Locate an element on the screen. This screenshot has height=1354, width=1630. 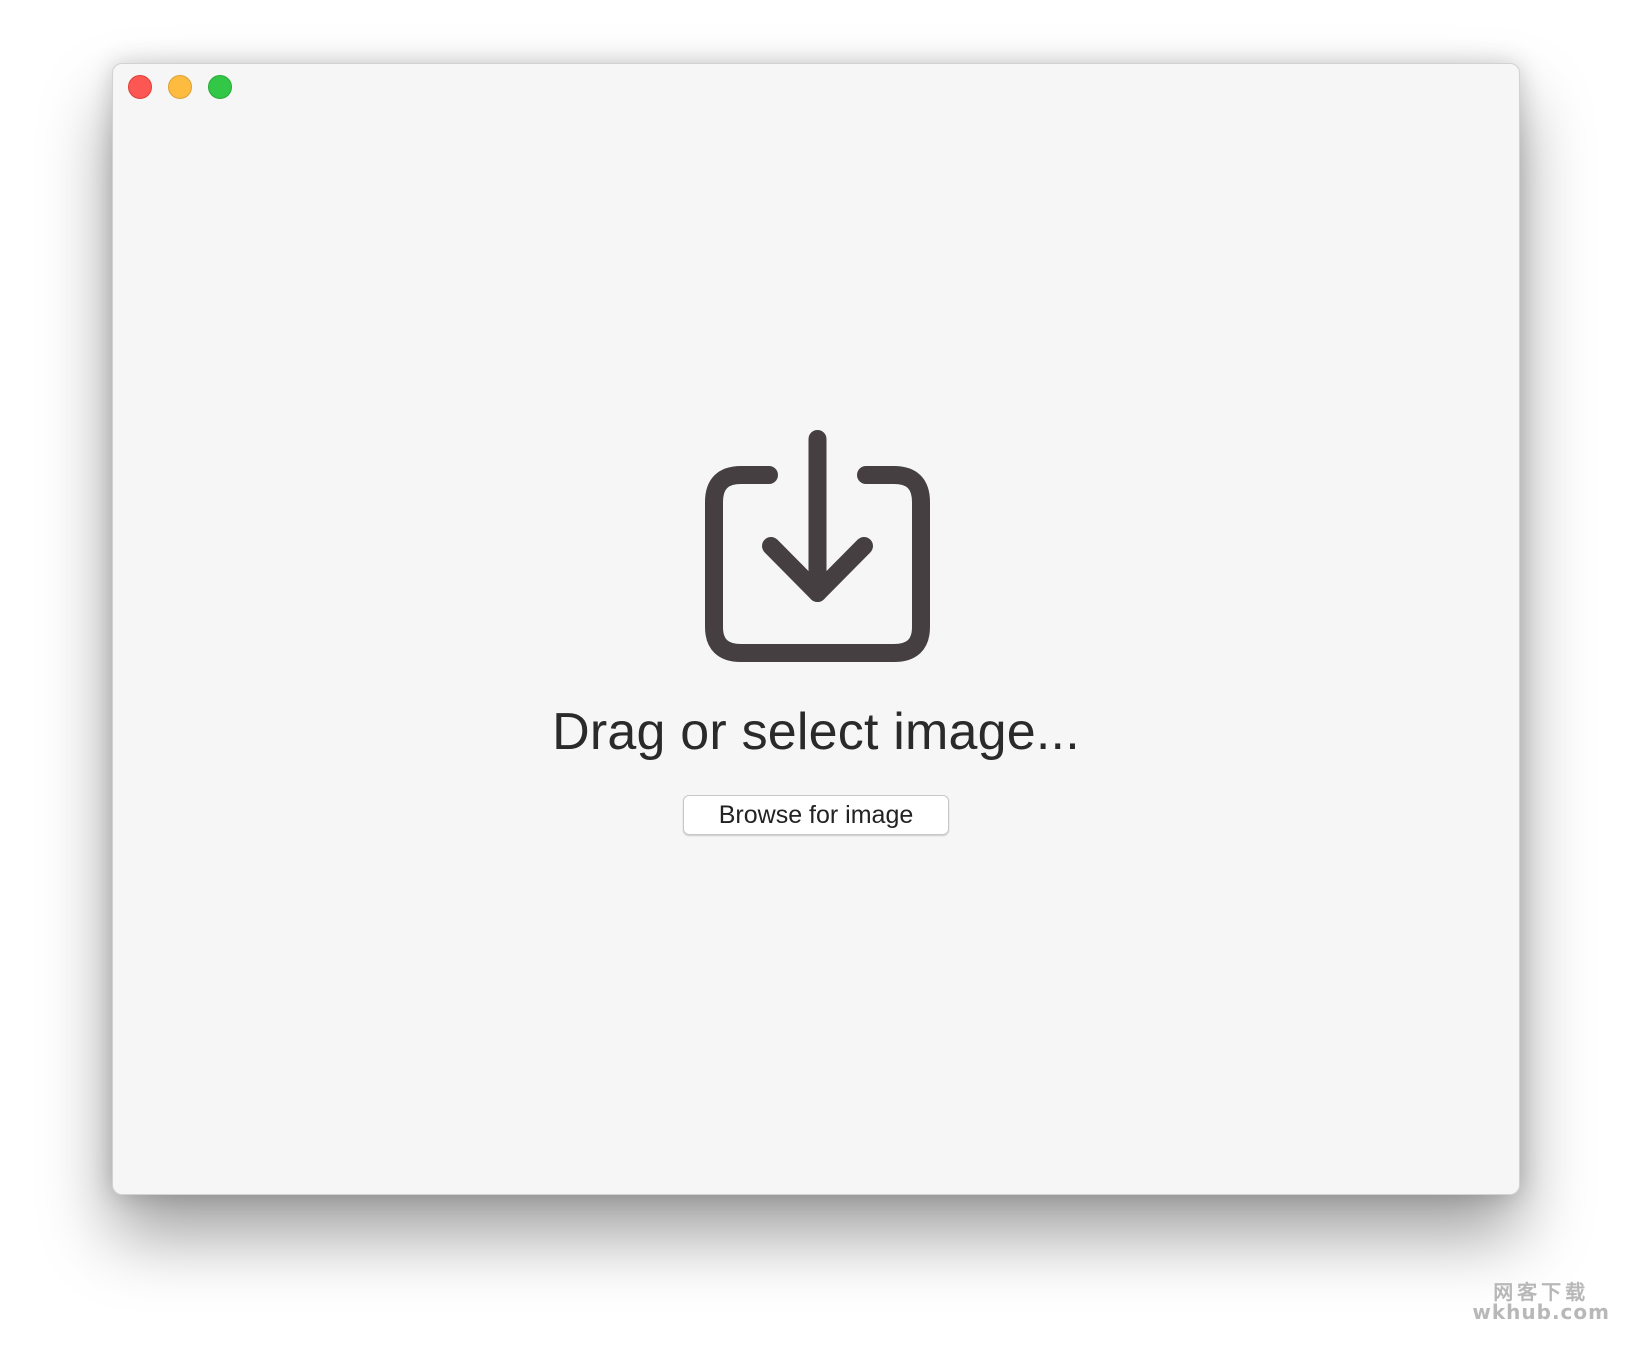
import-download-icon is located at coordinates (817, 546).